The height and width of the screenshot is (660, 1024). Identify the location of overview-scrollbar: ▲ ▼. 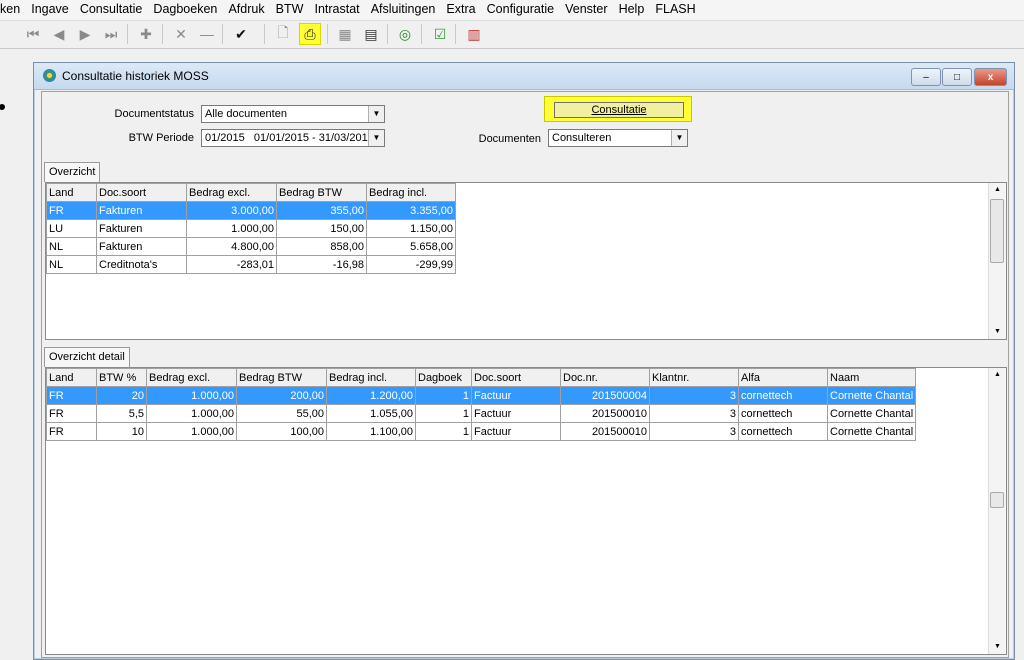
(997, 261).